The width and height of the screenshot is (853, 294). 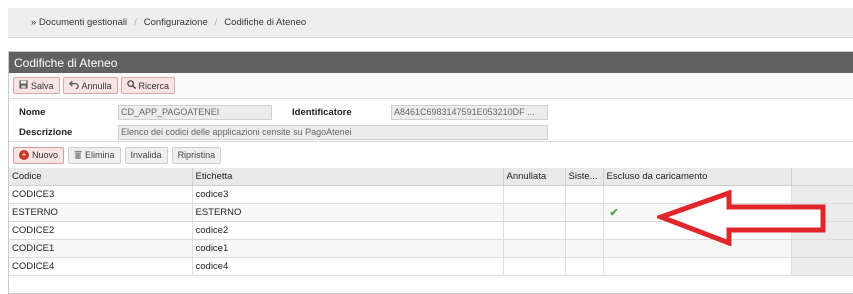 I want to click on nome-field: CD_APP_PAGOATENEI, so click(x=195, y=112).